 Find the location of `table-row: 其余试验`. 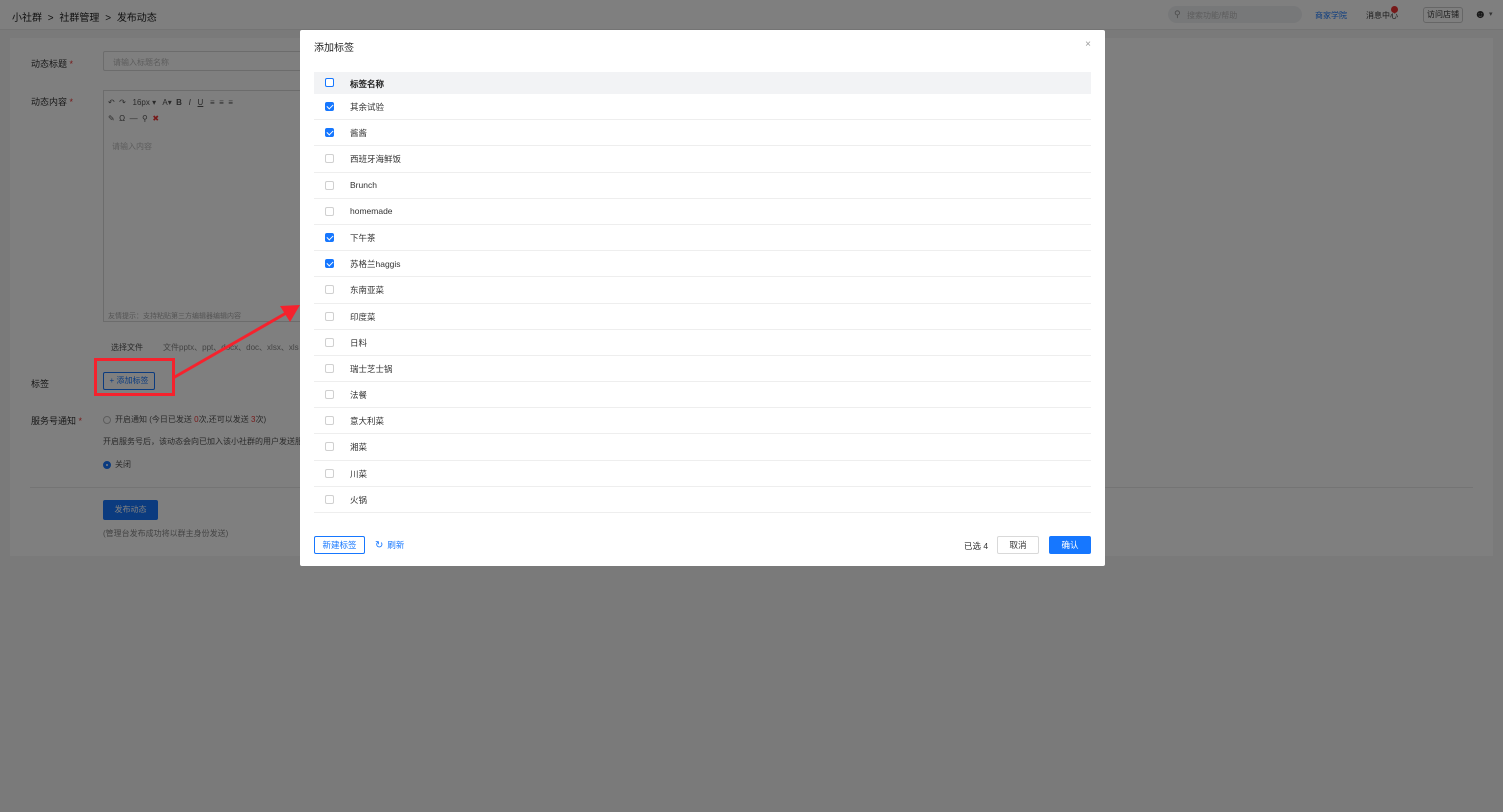

table-row: 其余试验 is located at coordinates (702, 107).